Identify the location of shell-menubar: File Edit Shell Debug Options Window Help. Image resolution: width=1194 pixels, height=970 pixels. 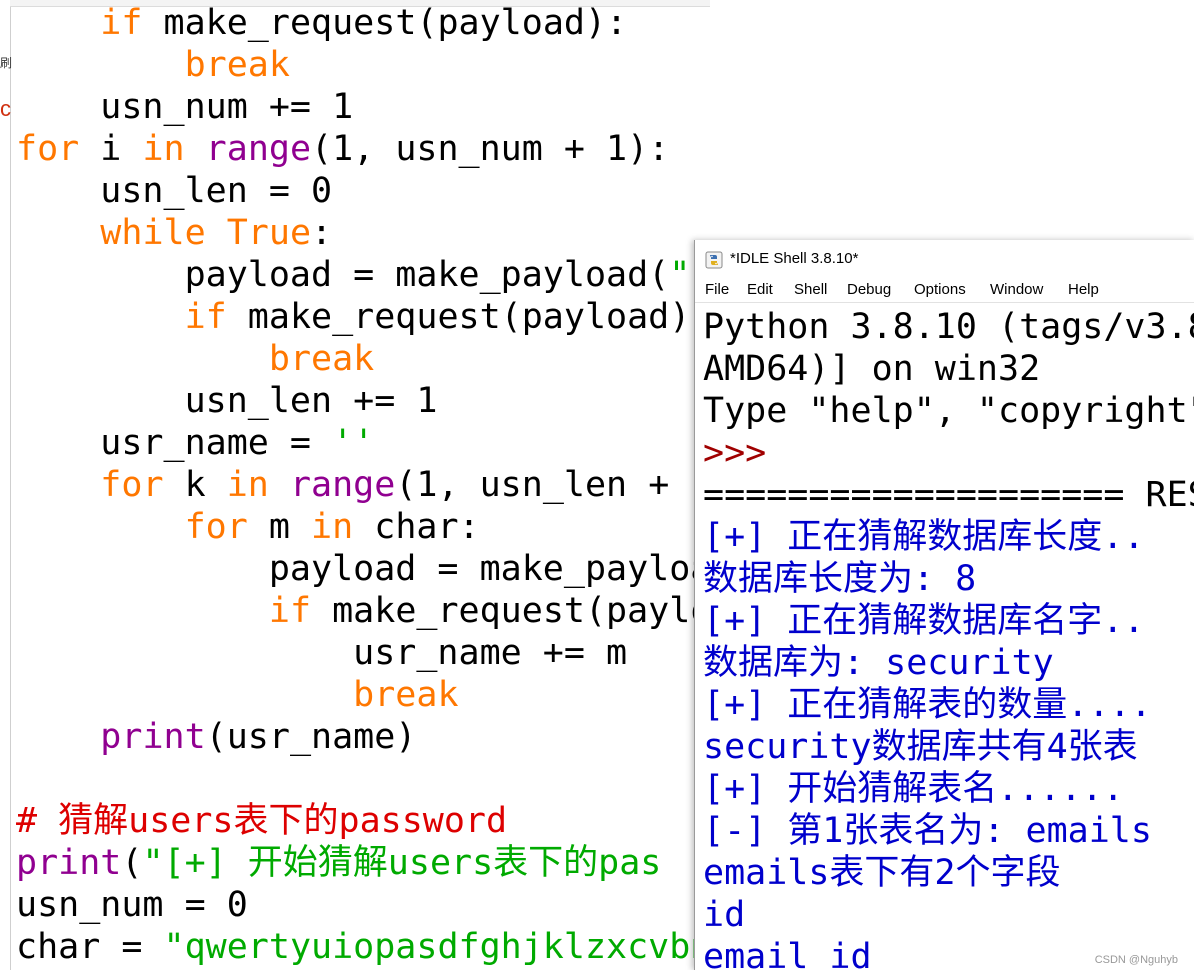
(944, 290).